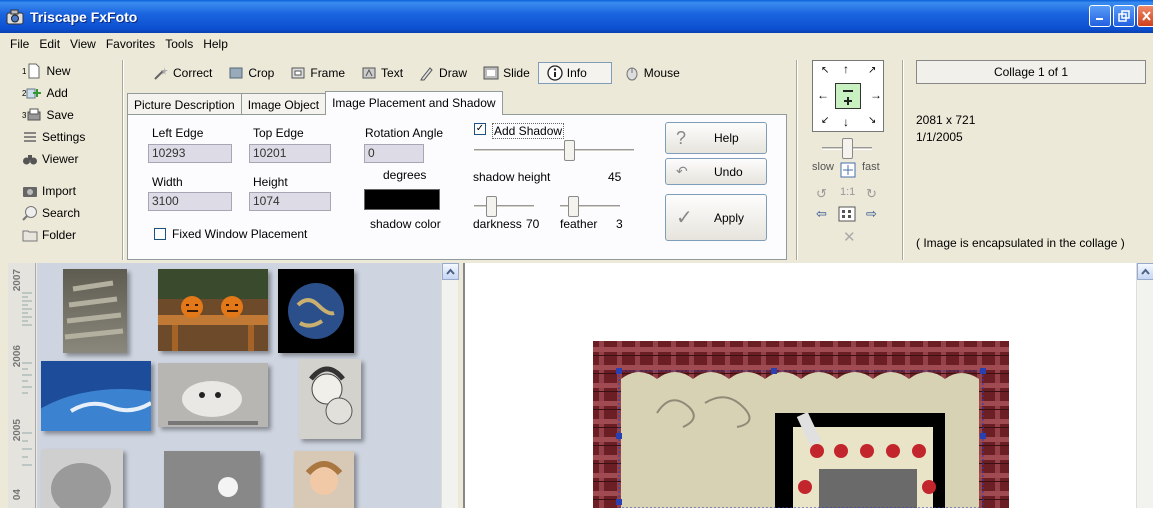 The image size is (1153, 508). I want to click on thumbnail-scrollbar, so click(450, 385).